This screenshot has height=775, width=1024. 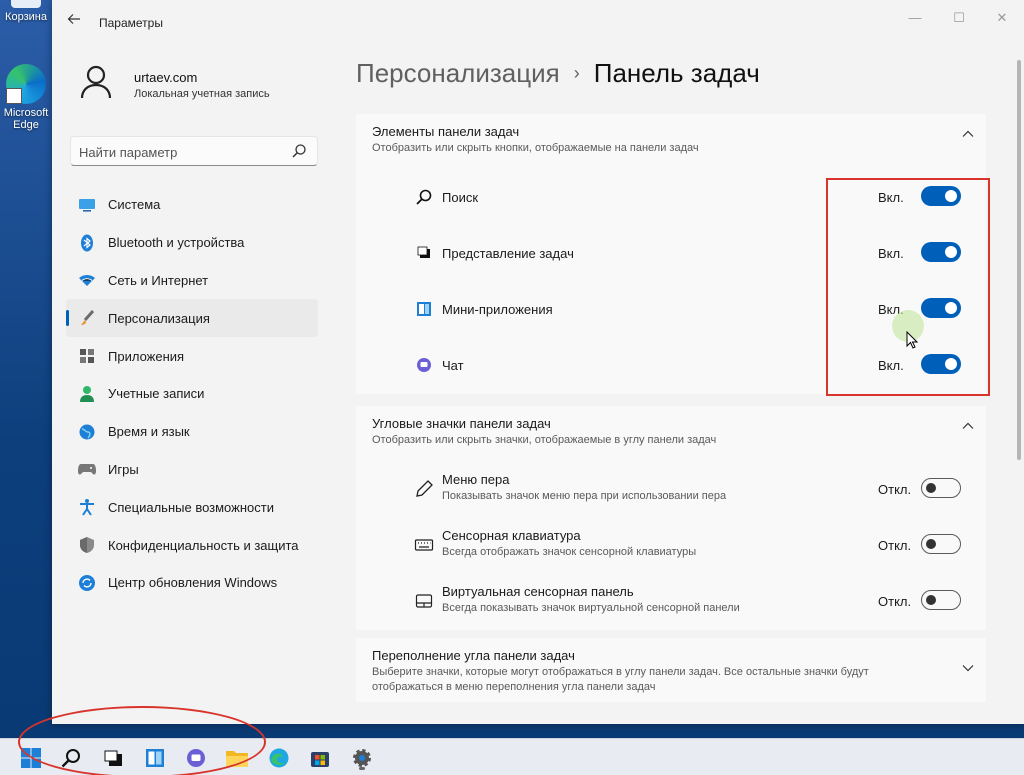 What do you see at coordinates (134, 205) in the screenshot?
I see `sidebar-item-label: Система` at bounding box center [134, 205].